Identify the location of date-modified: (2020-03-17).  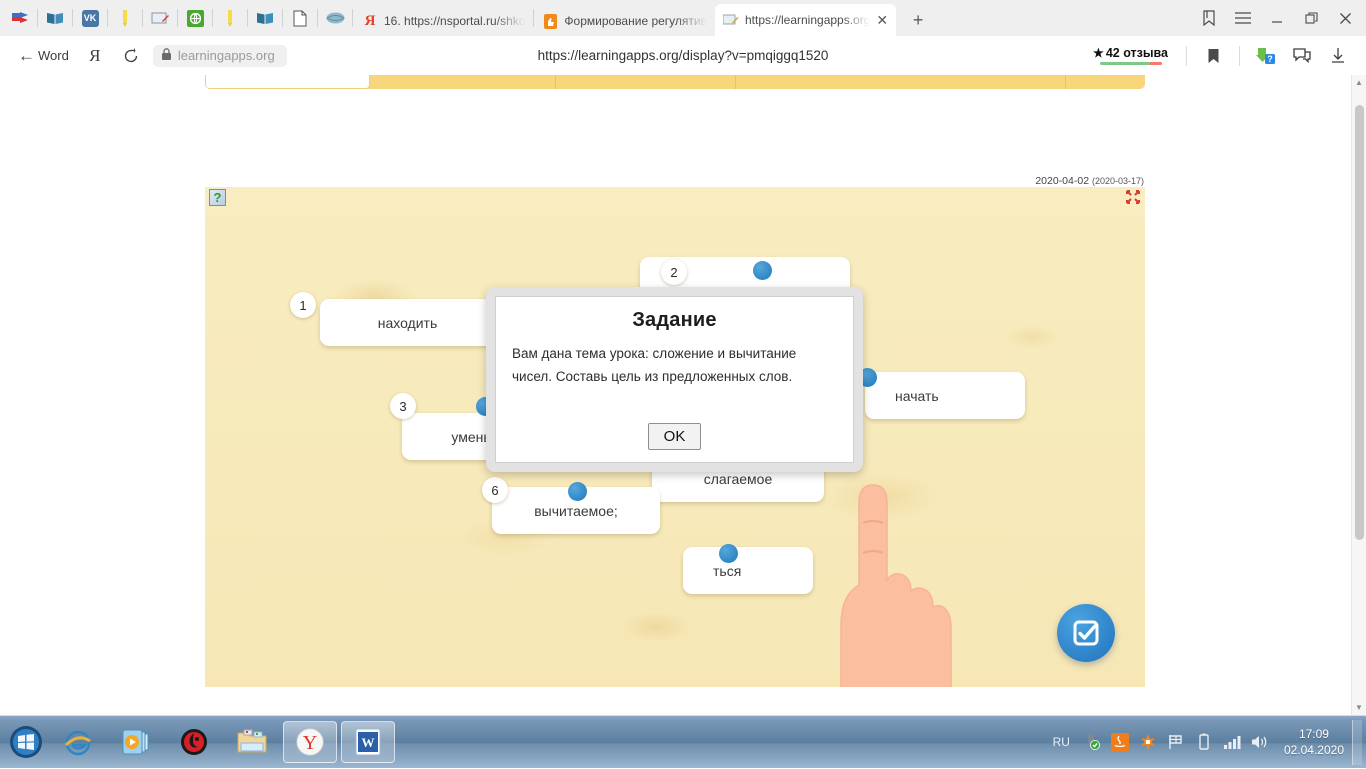
(1118, 181).